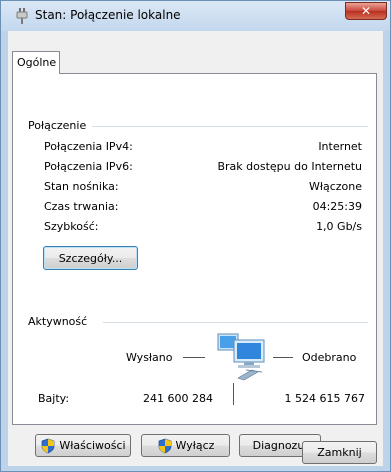  I want to click on speed-value: 1,0 Gb/s, so click(339, 226).